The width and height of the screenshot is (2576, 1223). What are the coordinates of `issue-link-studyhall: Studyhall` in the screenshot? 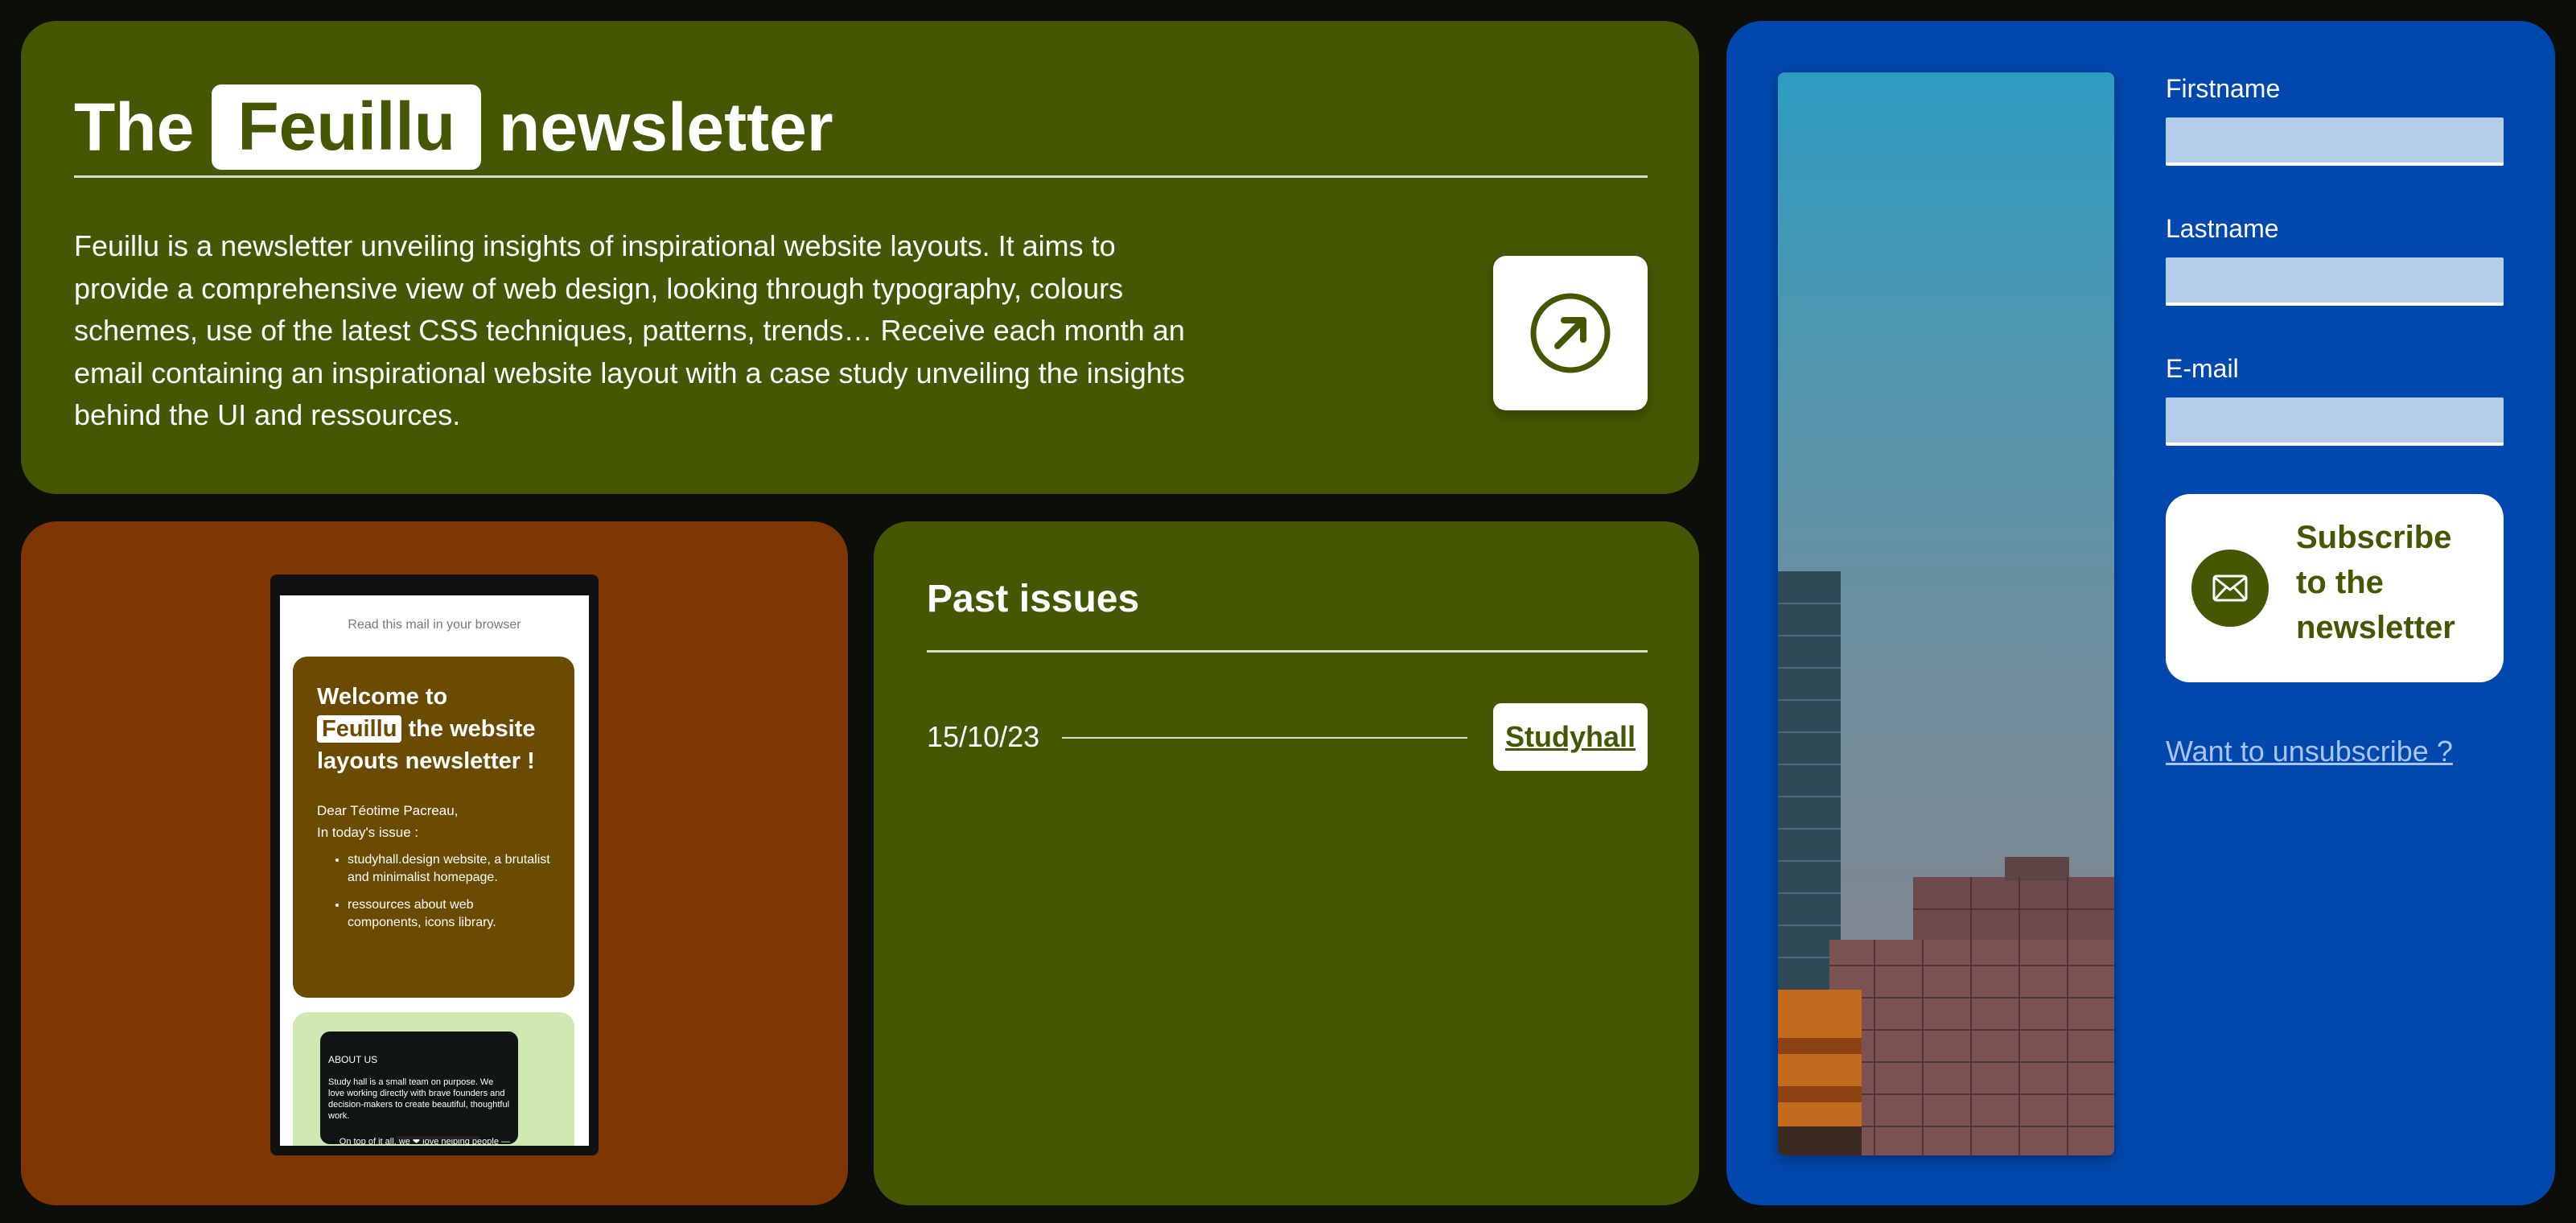 It's located at (1570, 737).